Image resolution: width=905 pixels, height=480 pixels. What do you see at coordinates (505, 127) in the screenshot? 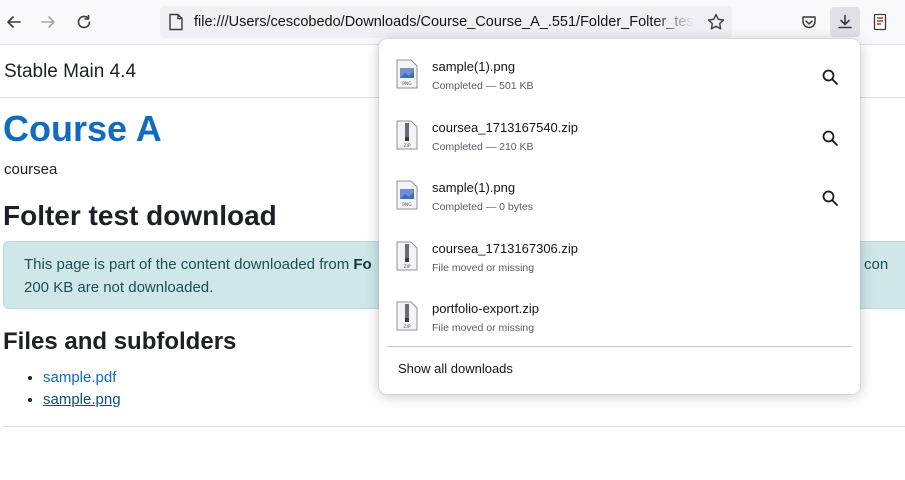
I see `download-filename: coursea_1713167540.zip` at bounding box center [505, 127].